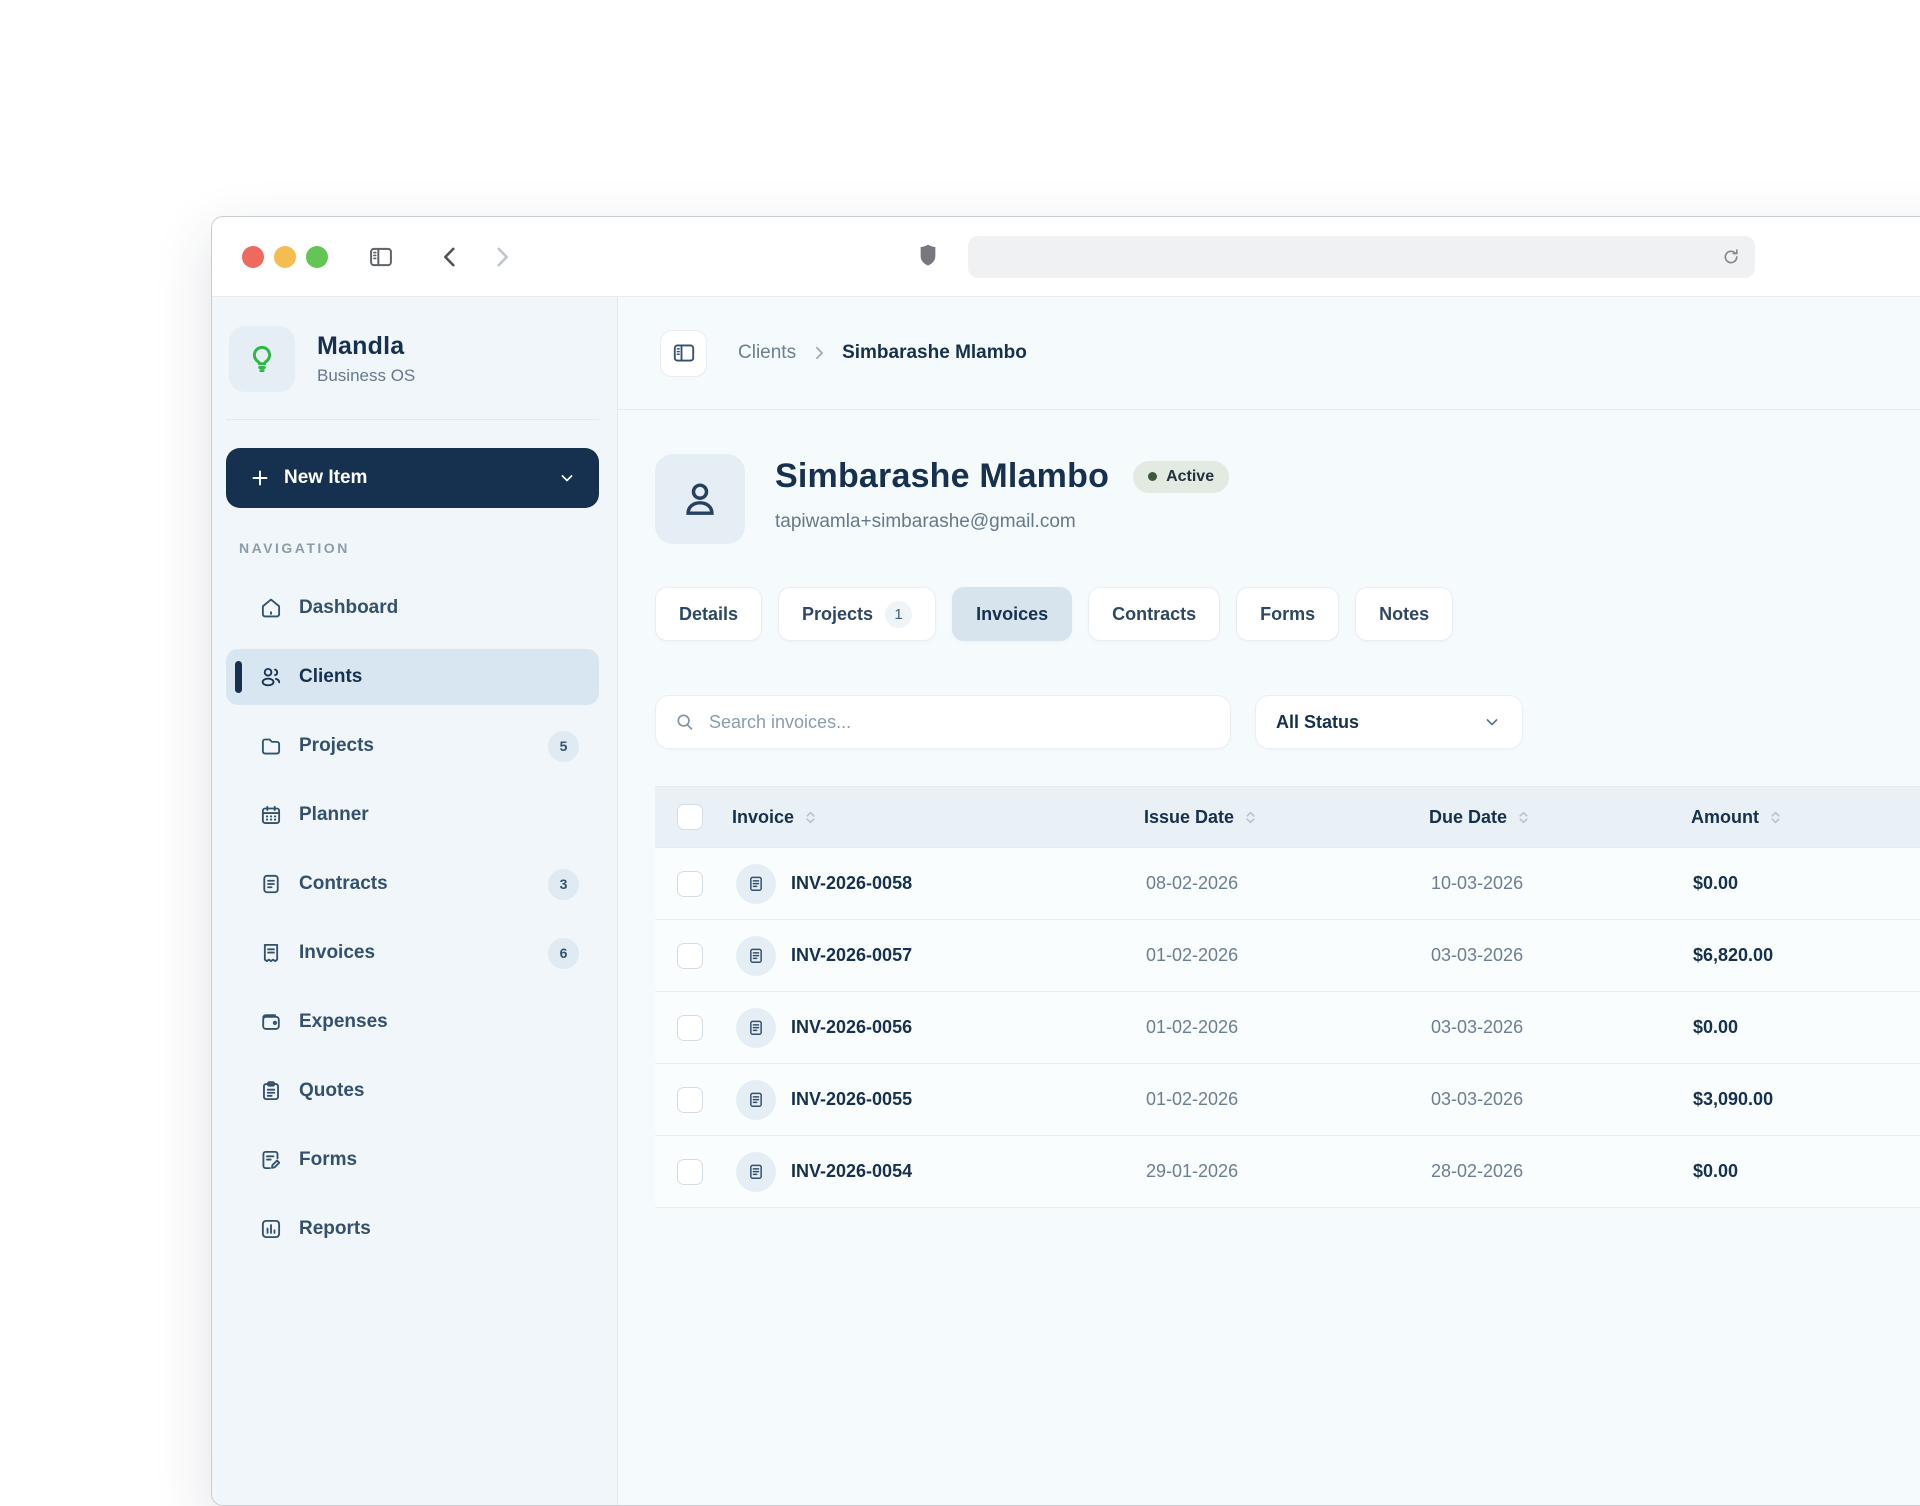 This screenshot has width=1920, height=1506. What do you see at coordinates (851, 955) in the screenshot?
I see `invoice-number: INV-2026-0057` at bounding box center [851, 955].